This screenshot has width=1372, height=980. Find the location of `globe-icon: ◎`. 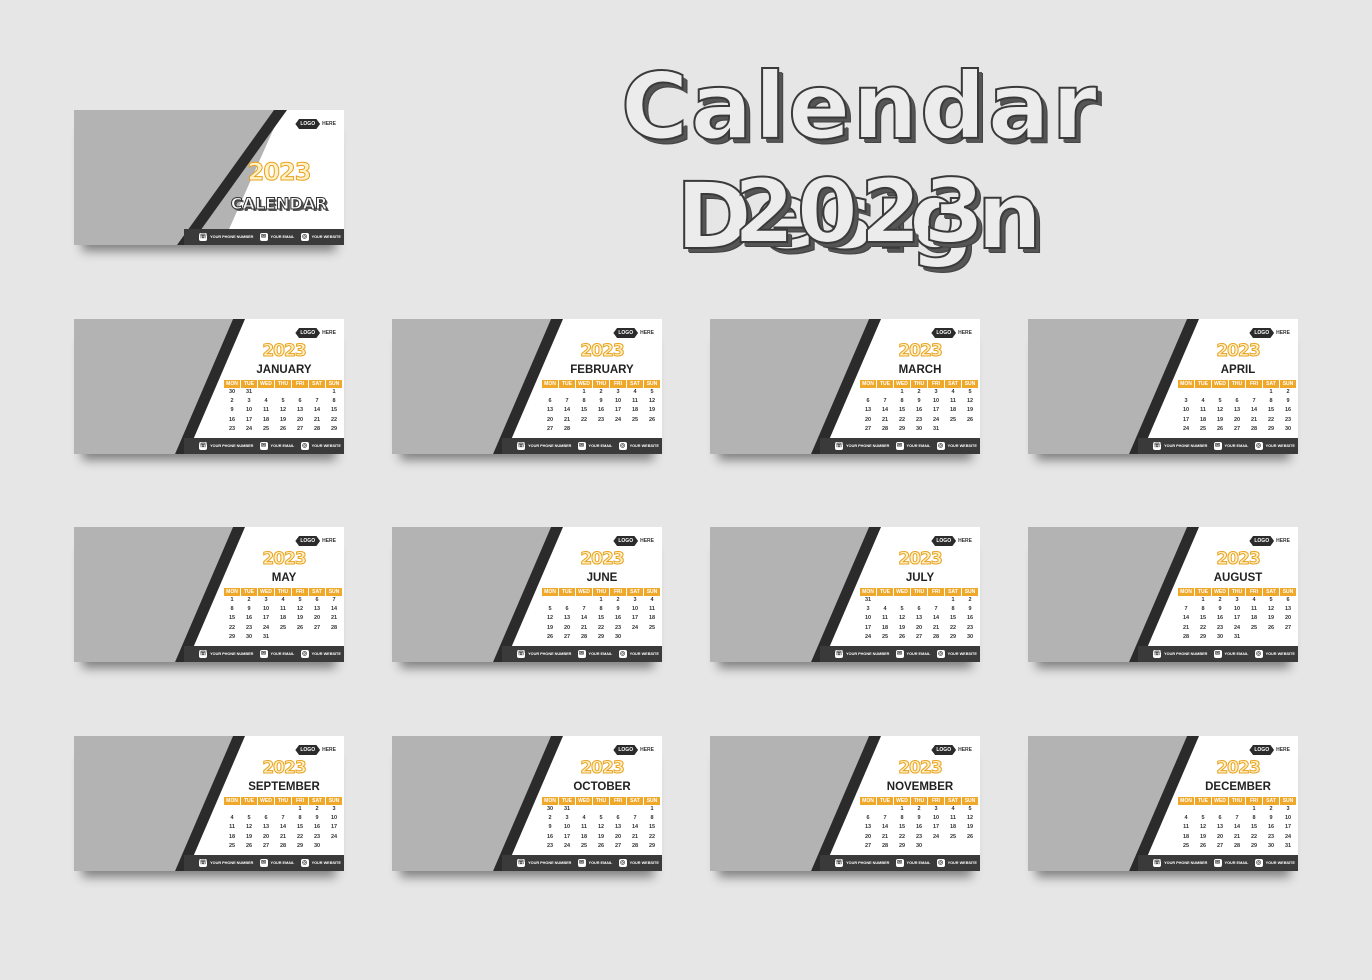

globe-icon: ◎ is located at coordinates (940, 446).